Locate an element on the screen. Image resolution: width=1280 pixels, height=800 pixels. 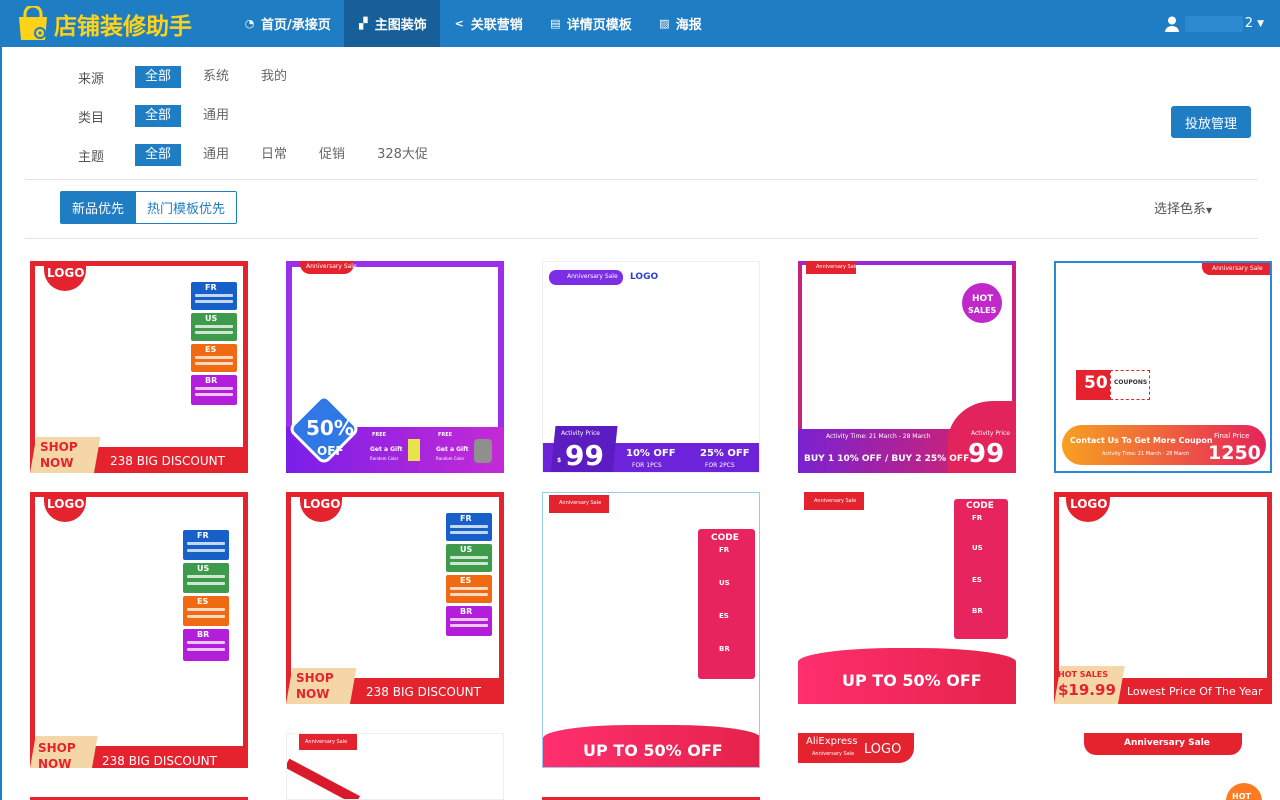
activity-time: Activity Time: 21 March - 28 March is located at coordinates (878, 436).